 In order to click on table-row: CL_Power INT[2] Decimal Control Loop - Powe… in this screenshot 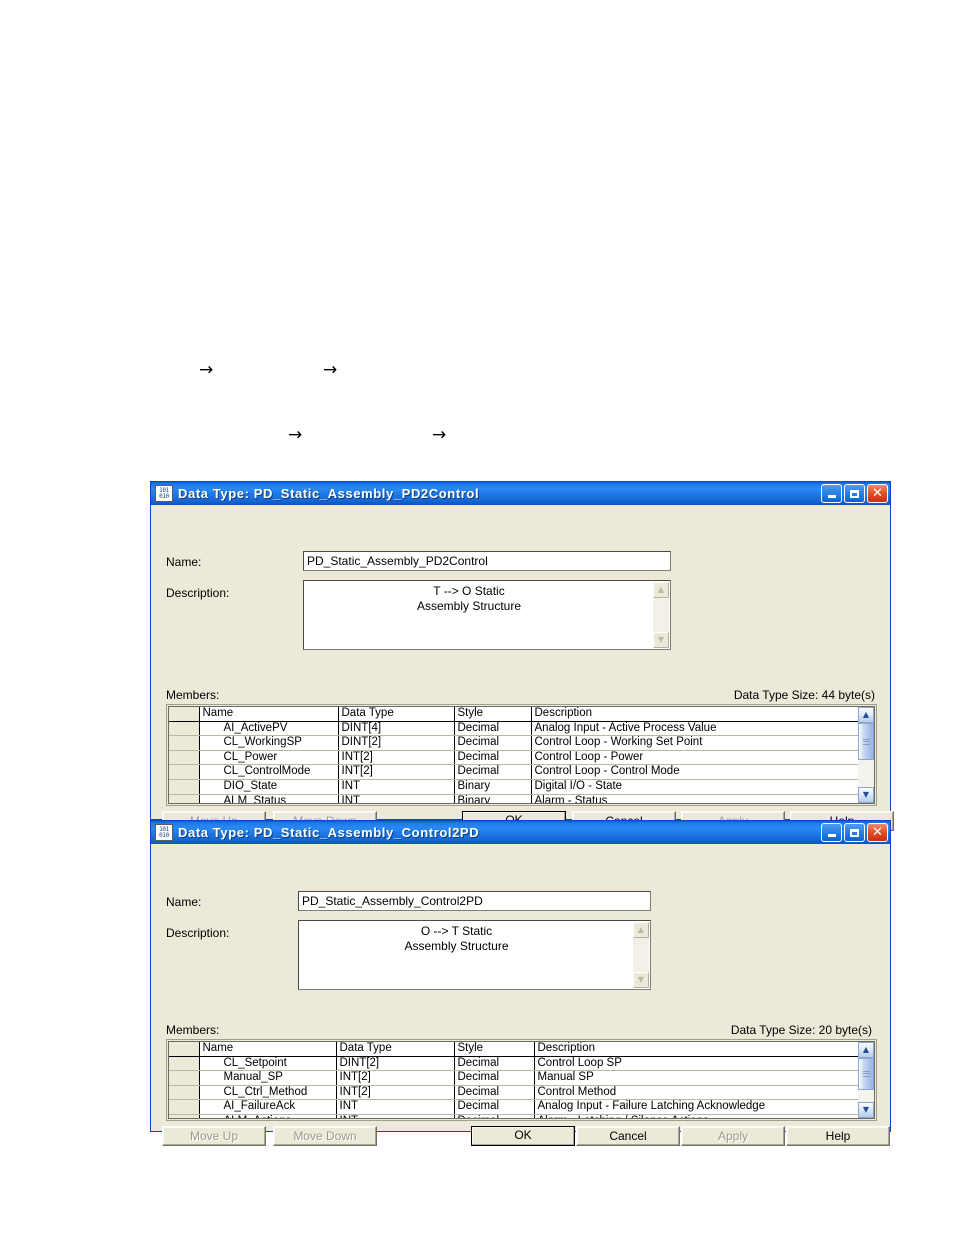, I will do `click(513, 758)`.